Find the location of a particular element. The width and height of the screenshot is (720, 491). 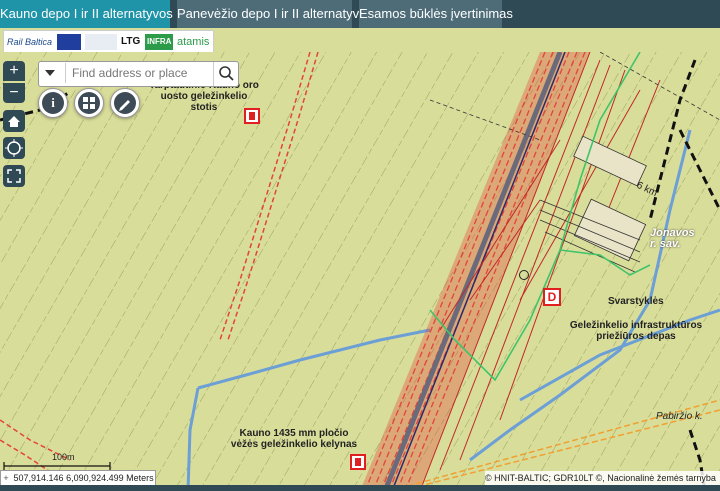

basemap-gallery-button is located at coordinates (89, 103).